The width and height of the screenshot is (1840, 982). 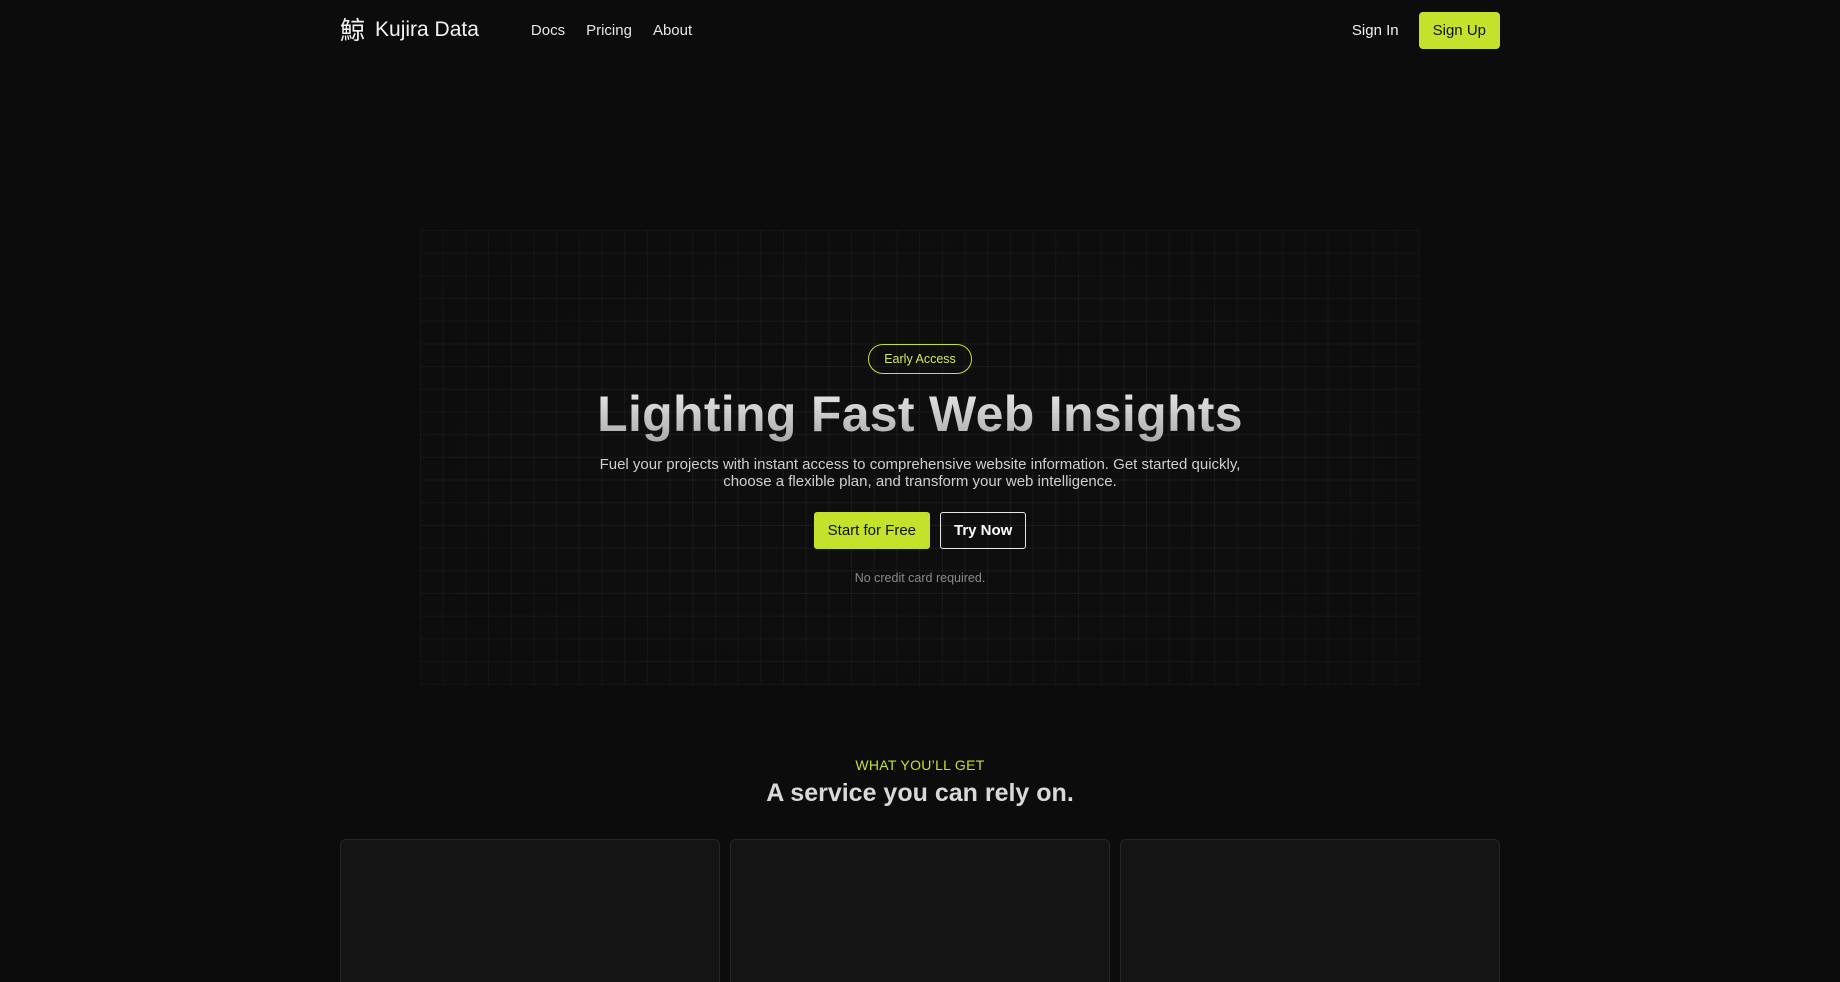 I want to click on main-nav: Docs Pricing About, so click(x=611, y=30).